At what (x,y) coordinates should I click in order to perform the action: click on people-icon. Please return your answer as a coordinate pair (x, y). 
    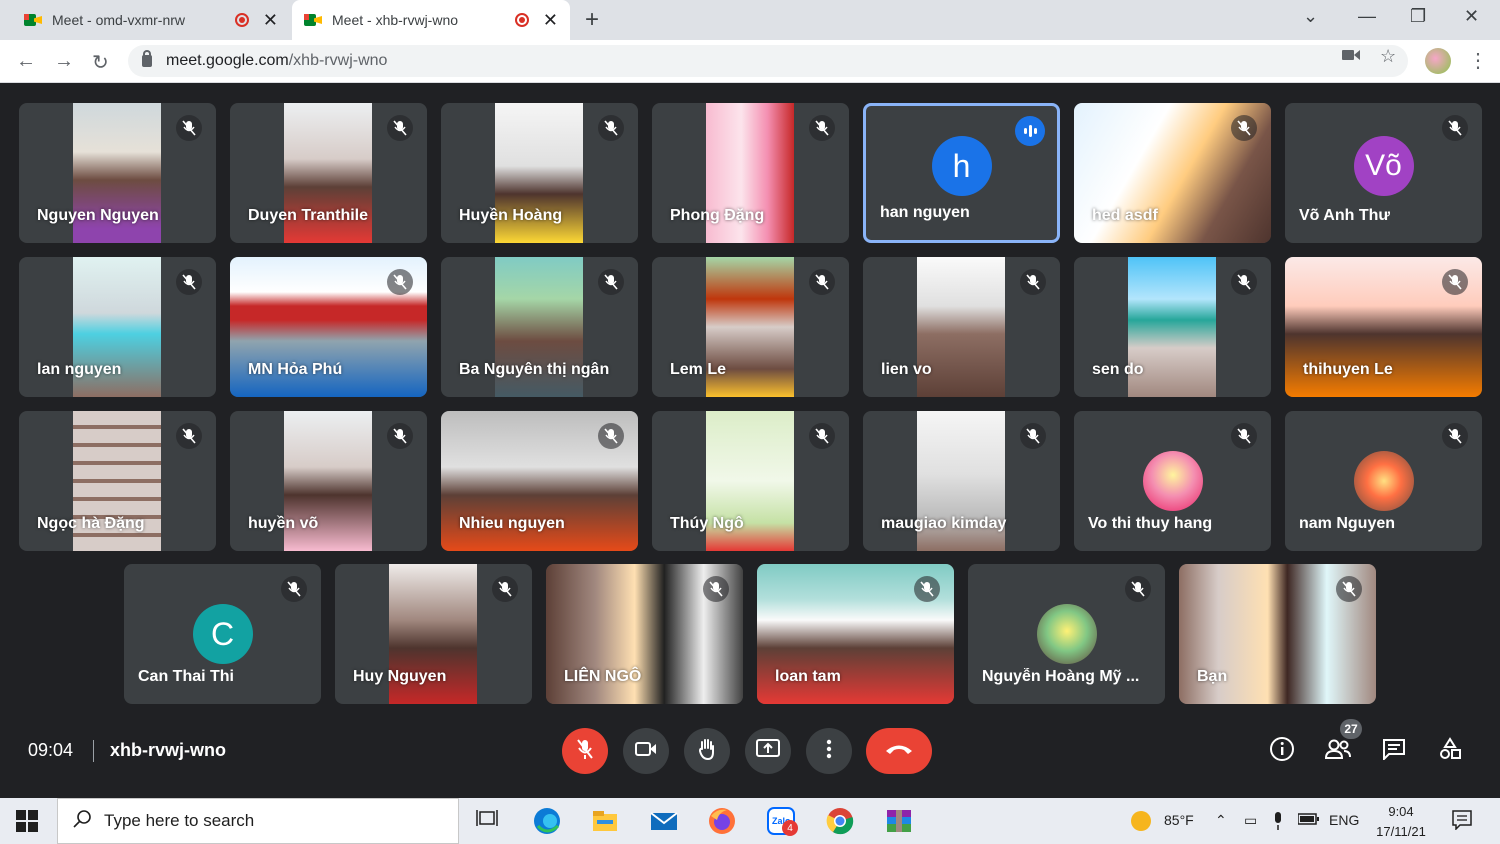
    Looking at the image, I should click on (1338, 751).